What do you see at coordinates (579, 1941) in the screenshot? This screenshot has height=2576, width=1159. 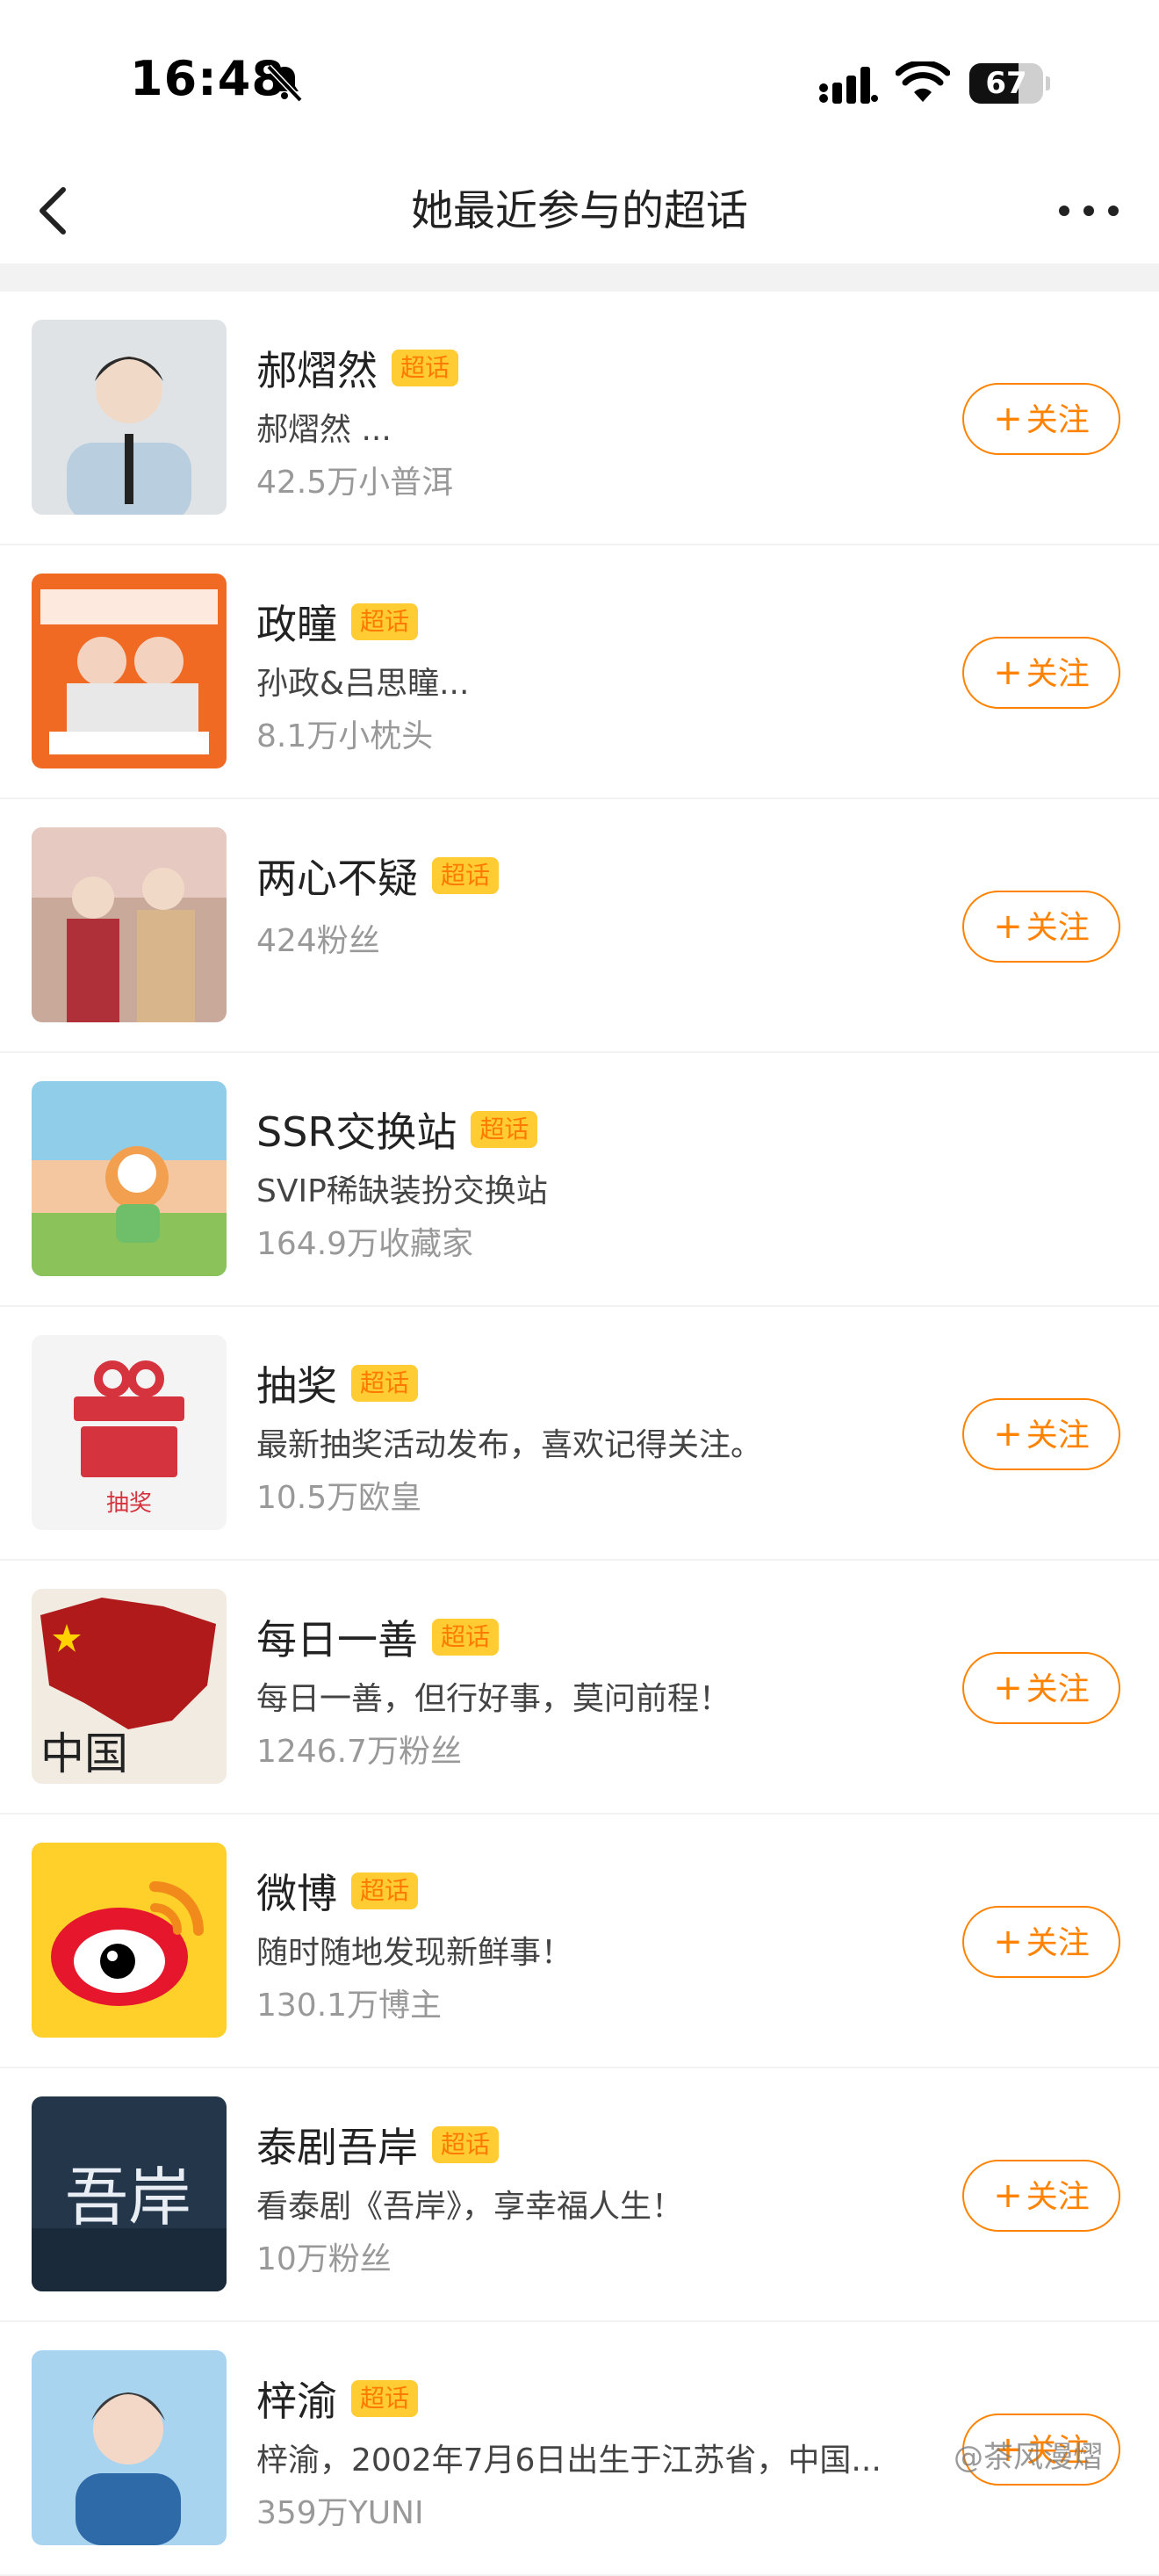 I see `list-item: 微博 超话 随时随地发现新鲜事！ 130.1万博主 + 关注` at bounding box center [579, 1941].